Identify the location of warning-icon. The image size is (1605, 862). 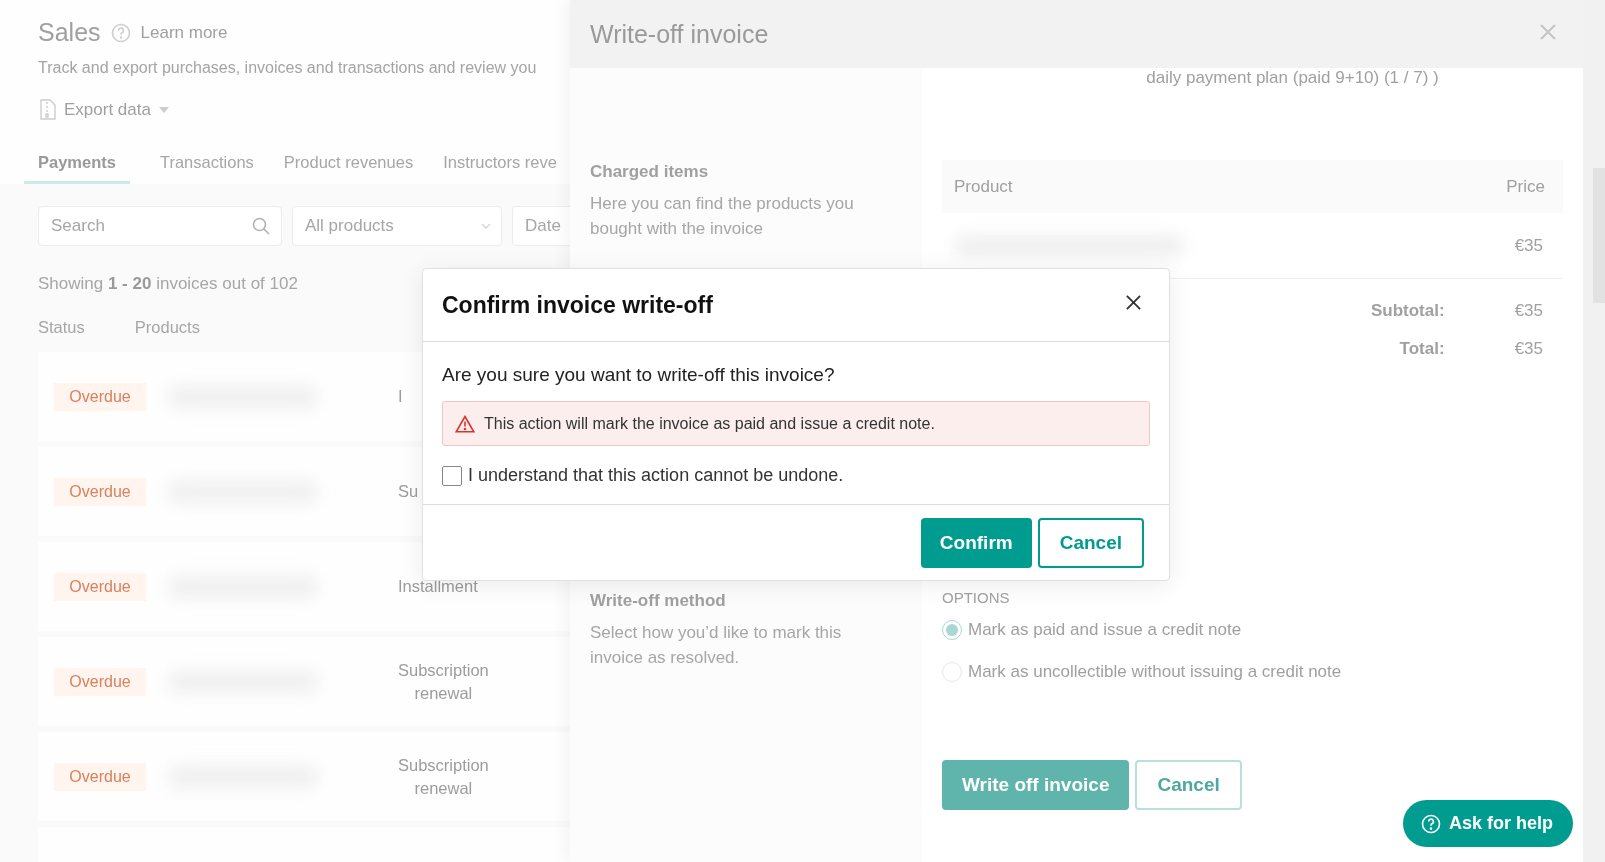
(465, 423).